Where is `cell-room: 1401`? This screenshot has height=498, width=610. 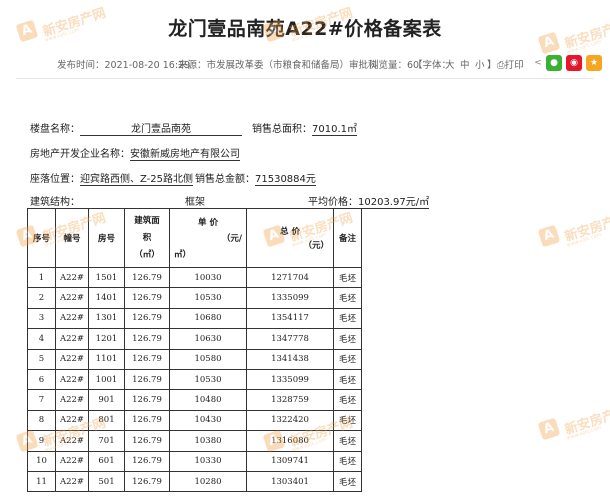
cell-room: 1401 is located at coordinates (106, 298).